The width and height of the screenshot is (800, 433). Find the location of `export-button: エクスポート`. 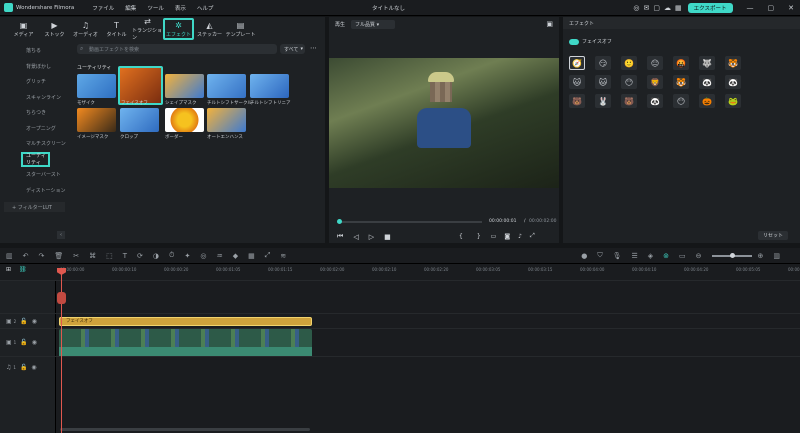

export-button: エクスポート is located at coordinates (710, 7).